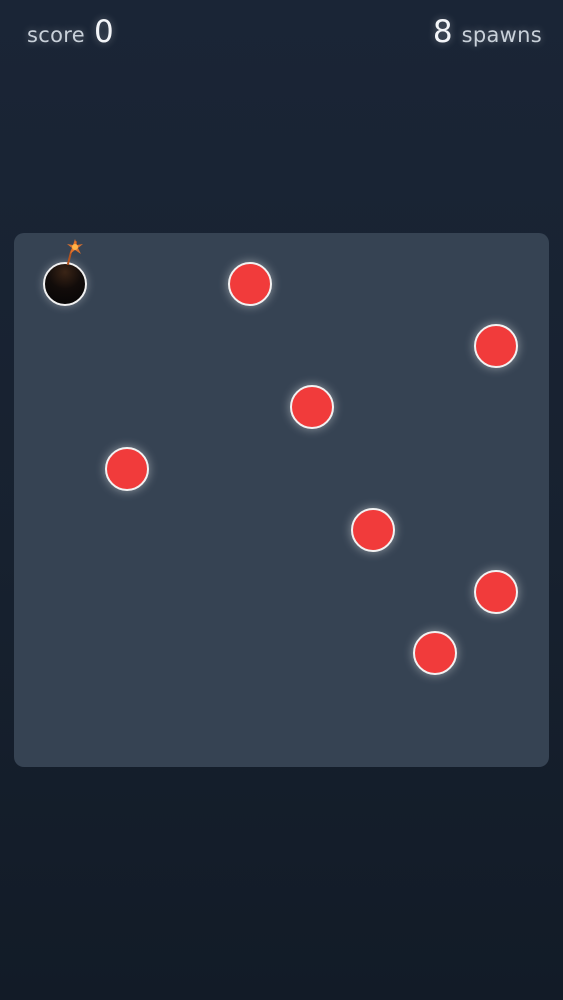 The height and width of the screenshot is (1000, 563). I want to click on score-label: score, so click(56, 35).